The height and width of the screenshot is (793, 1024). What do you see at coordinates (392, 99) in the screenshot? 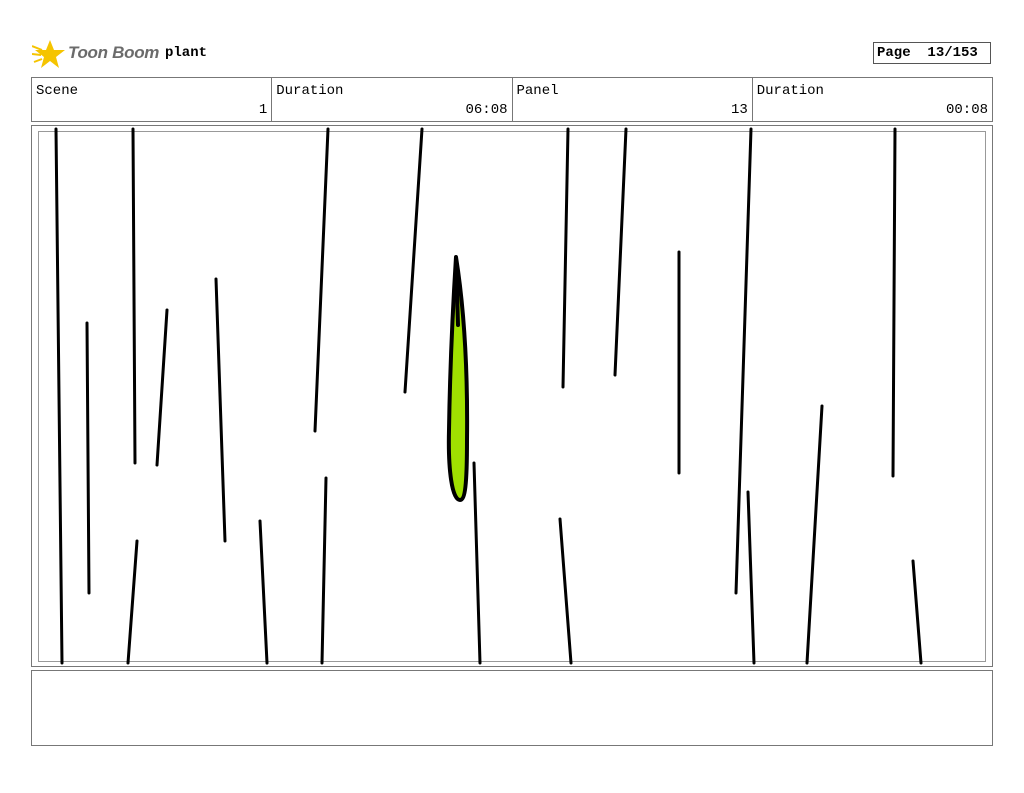
I see `scene-duration-cell: Duration 06:08` at bounding box center [392, 99].